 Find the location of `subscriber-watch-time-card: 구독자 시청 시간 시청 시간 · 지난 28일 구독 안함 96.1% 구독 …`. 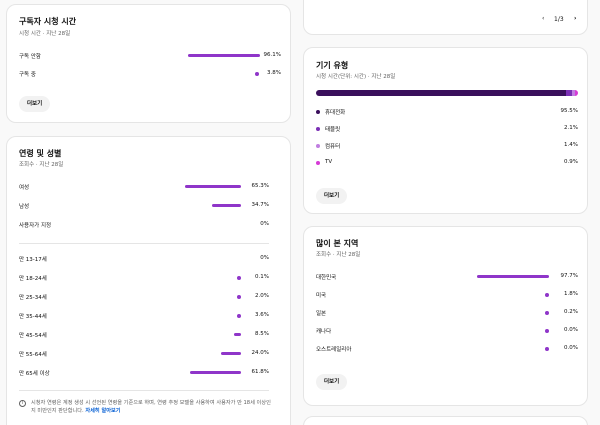

subscriber-watch-time-card: 구독자 시청 시간 시청 시간 · 지난 28일 구독 안함 96.1% 구독 … is located at coordinates (148, 63).